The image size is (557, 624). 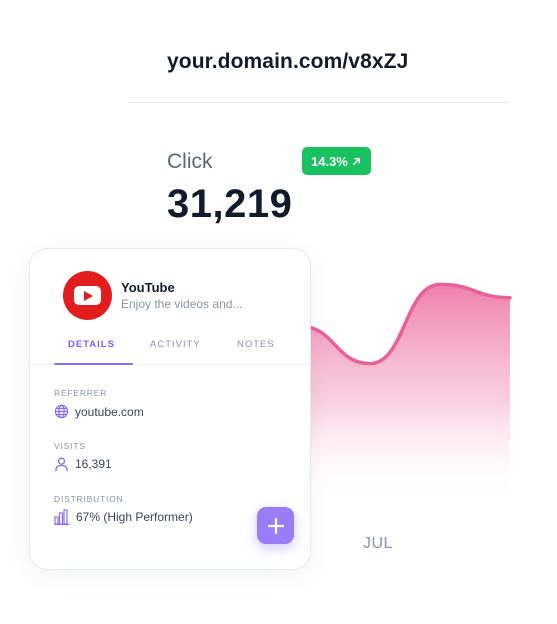 I want to click on source-name: YouTube, so click(x=148, y=287).